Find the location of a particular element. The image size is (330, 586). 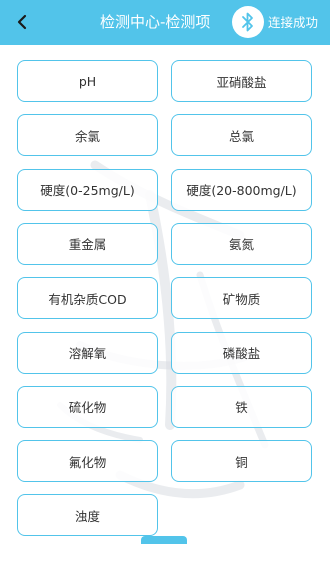

test-item-button: 氟化物 is located at coordinates (87, 461).